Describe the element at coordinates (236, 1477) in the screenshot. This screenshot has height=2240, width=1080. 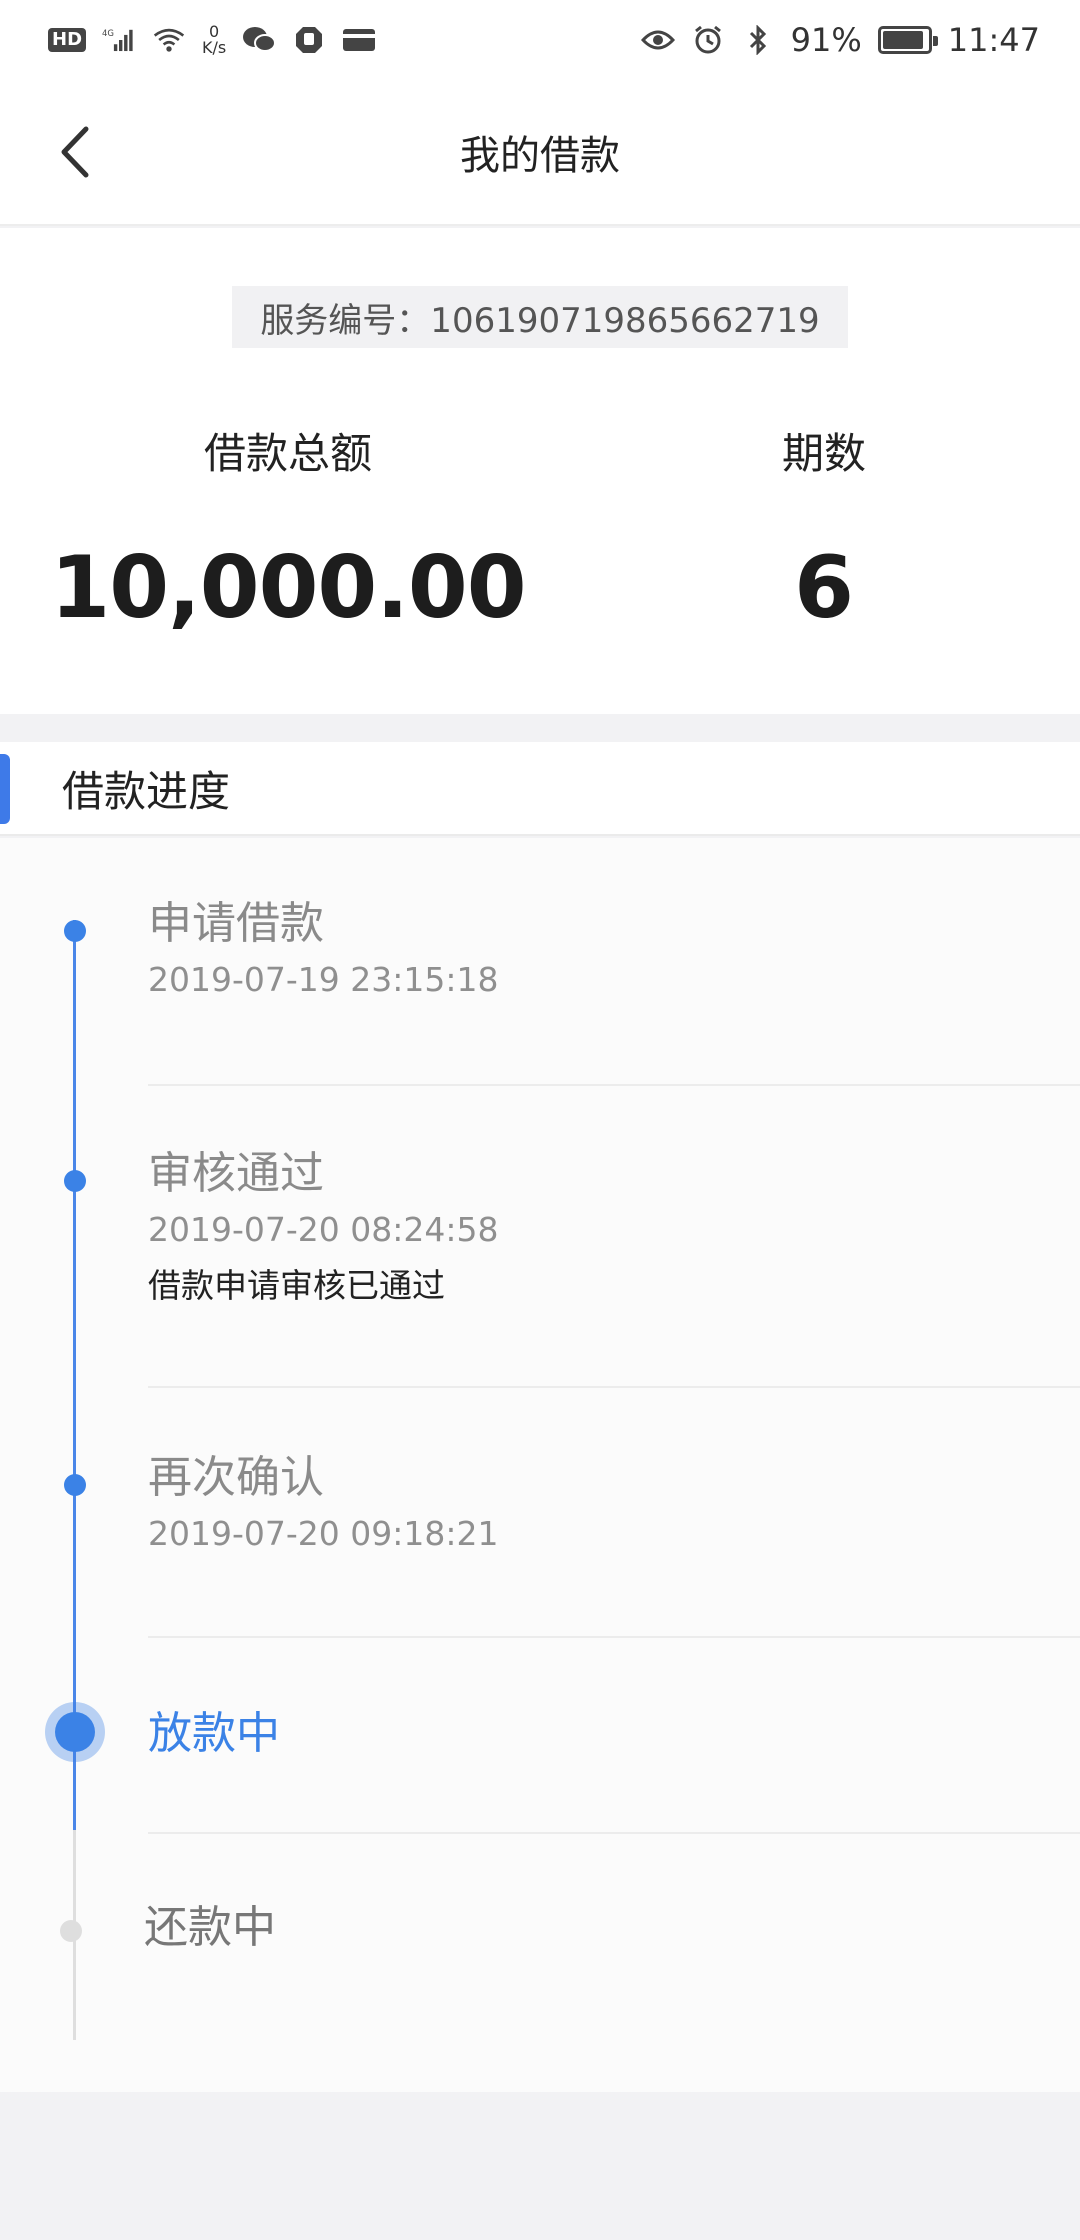
I see `timeline-step-title: 再次确认` at that location.